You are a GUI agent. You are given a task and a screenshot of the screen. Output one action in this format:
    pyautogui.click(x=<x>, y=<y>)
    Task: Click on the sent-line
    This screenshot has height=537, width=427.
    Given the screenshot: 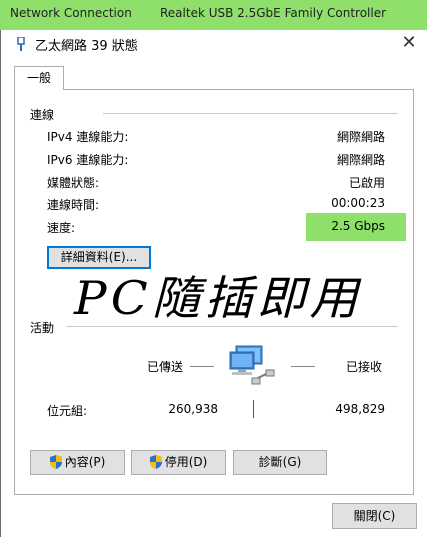 What is the action you would take?
    pyautogui.click(x=202, y=366)
    